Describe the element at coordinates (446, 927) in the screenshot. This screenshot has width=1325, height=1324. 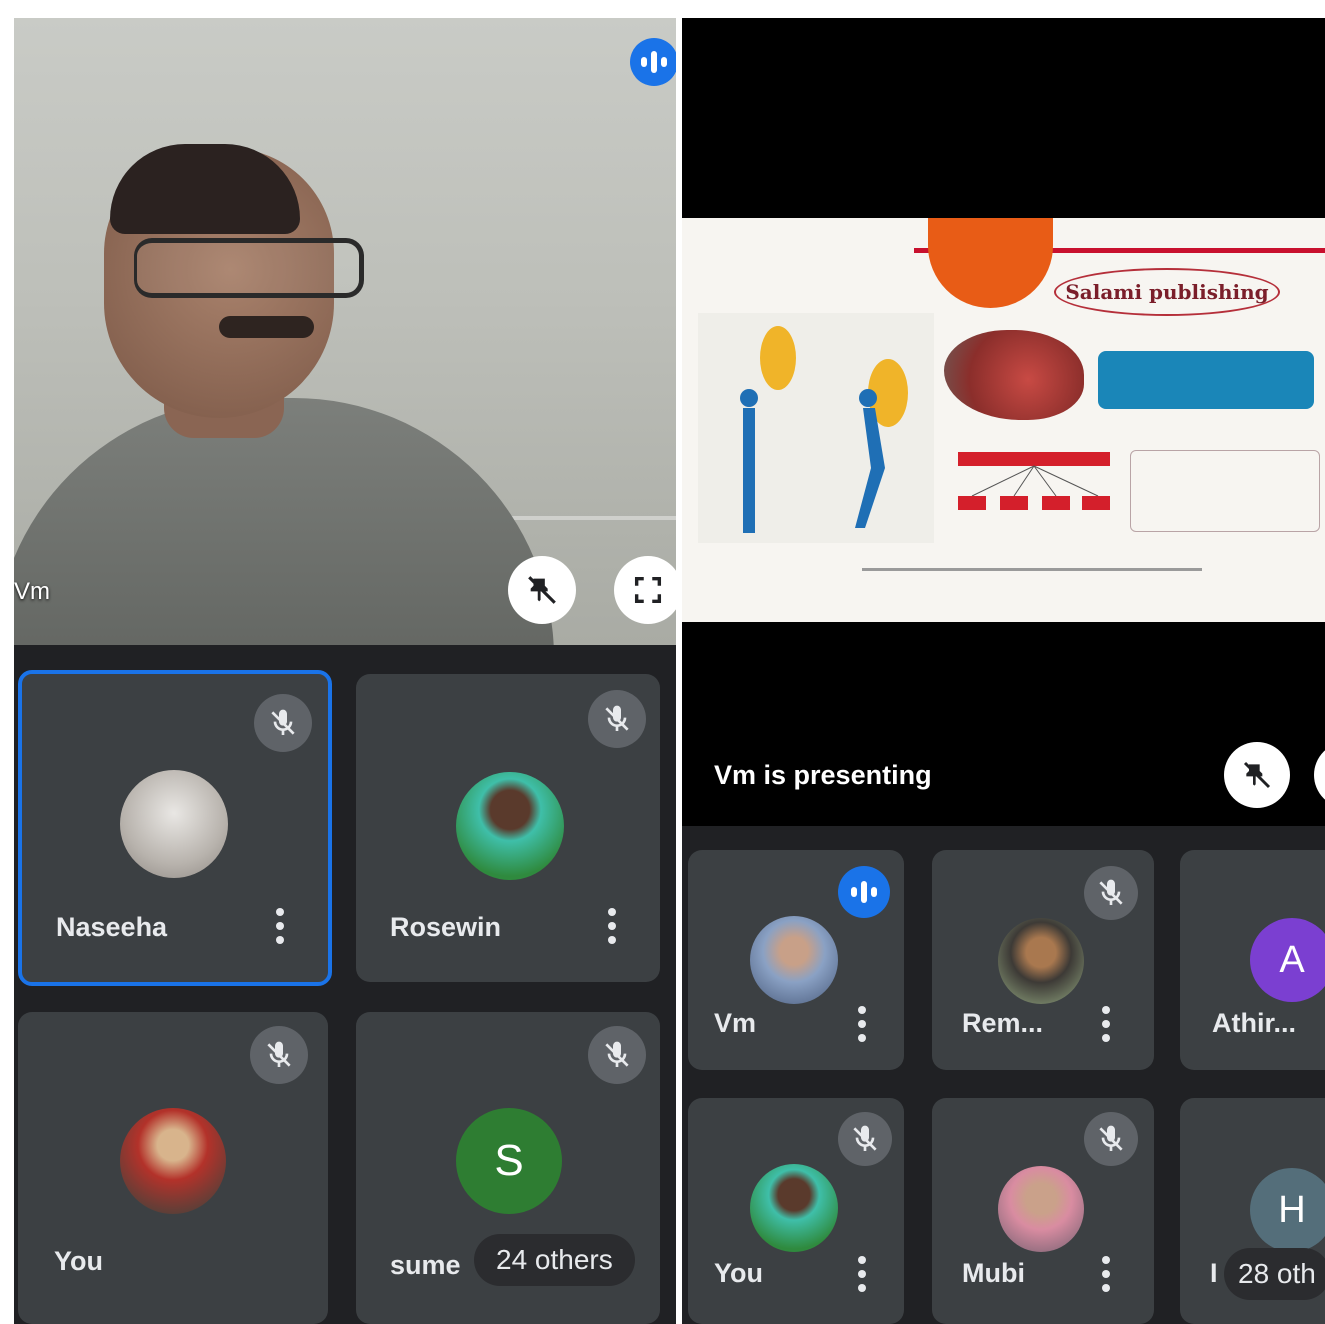
I see `participant-name: Rosewin` at that location.